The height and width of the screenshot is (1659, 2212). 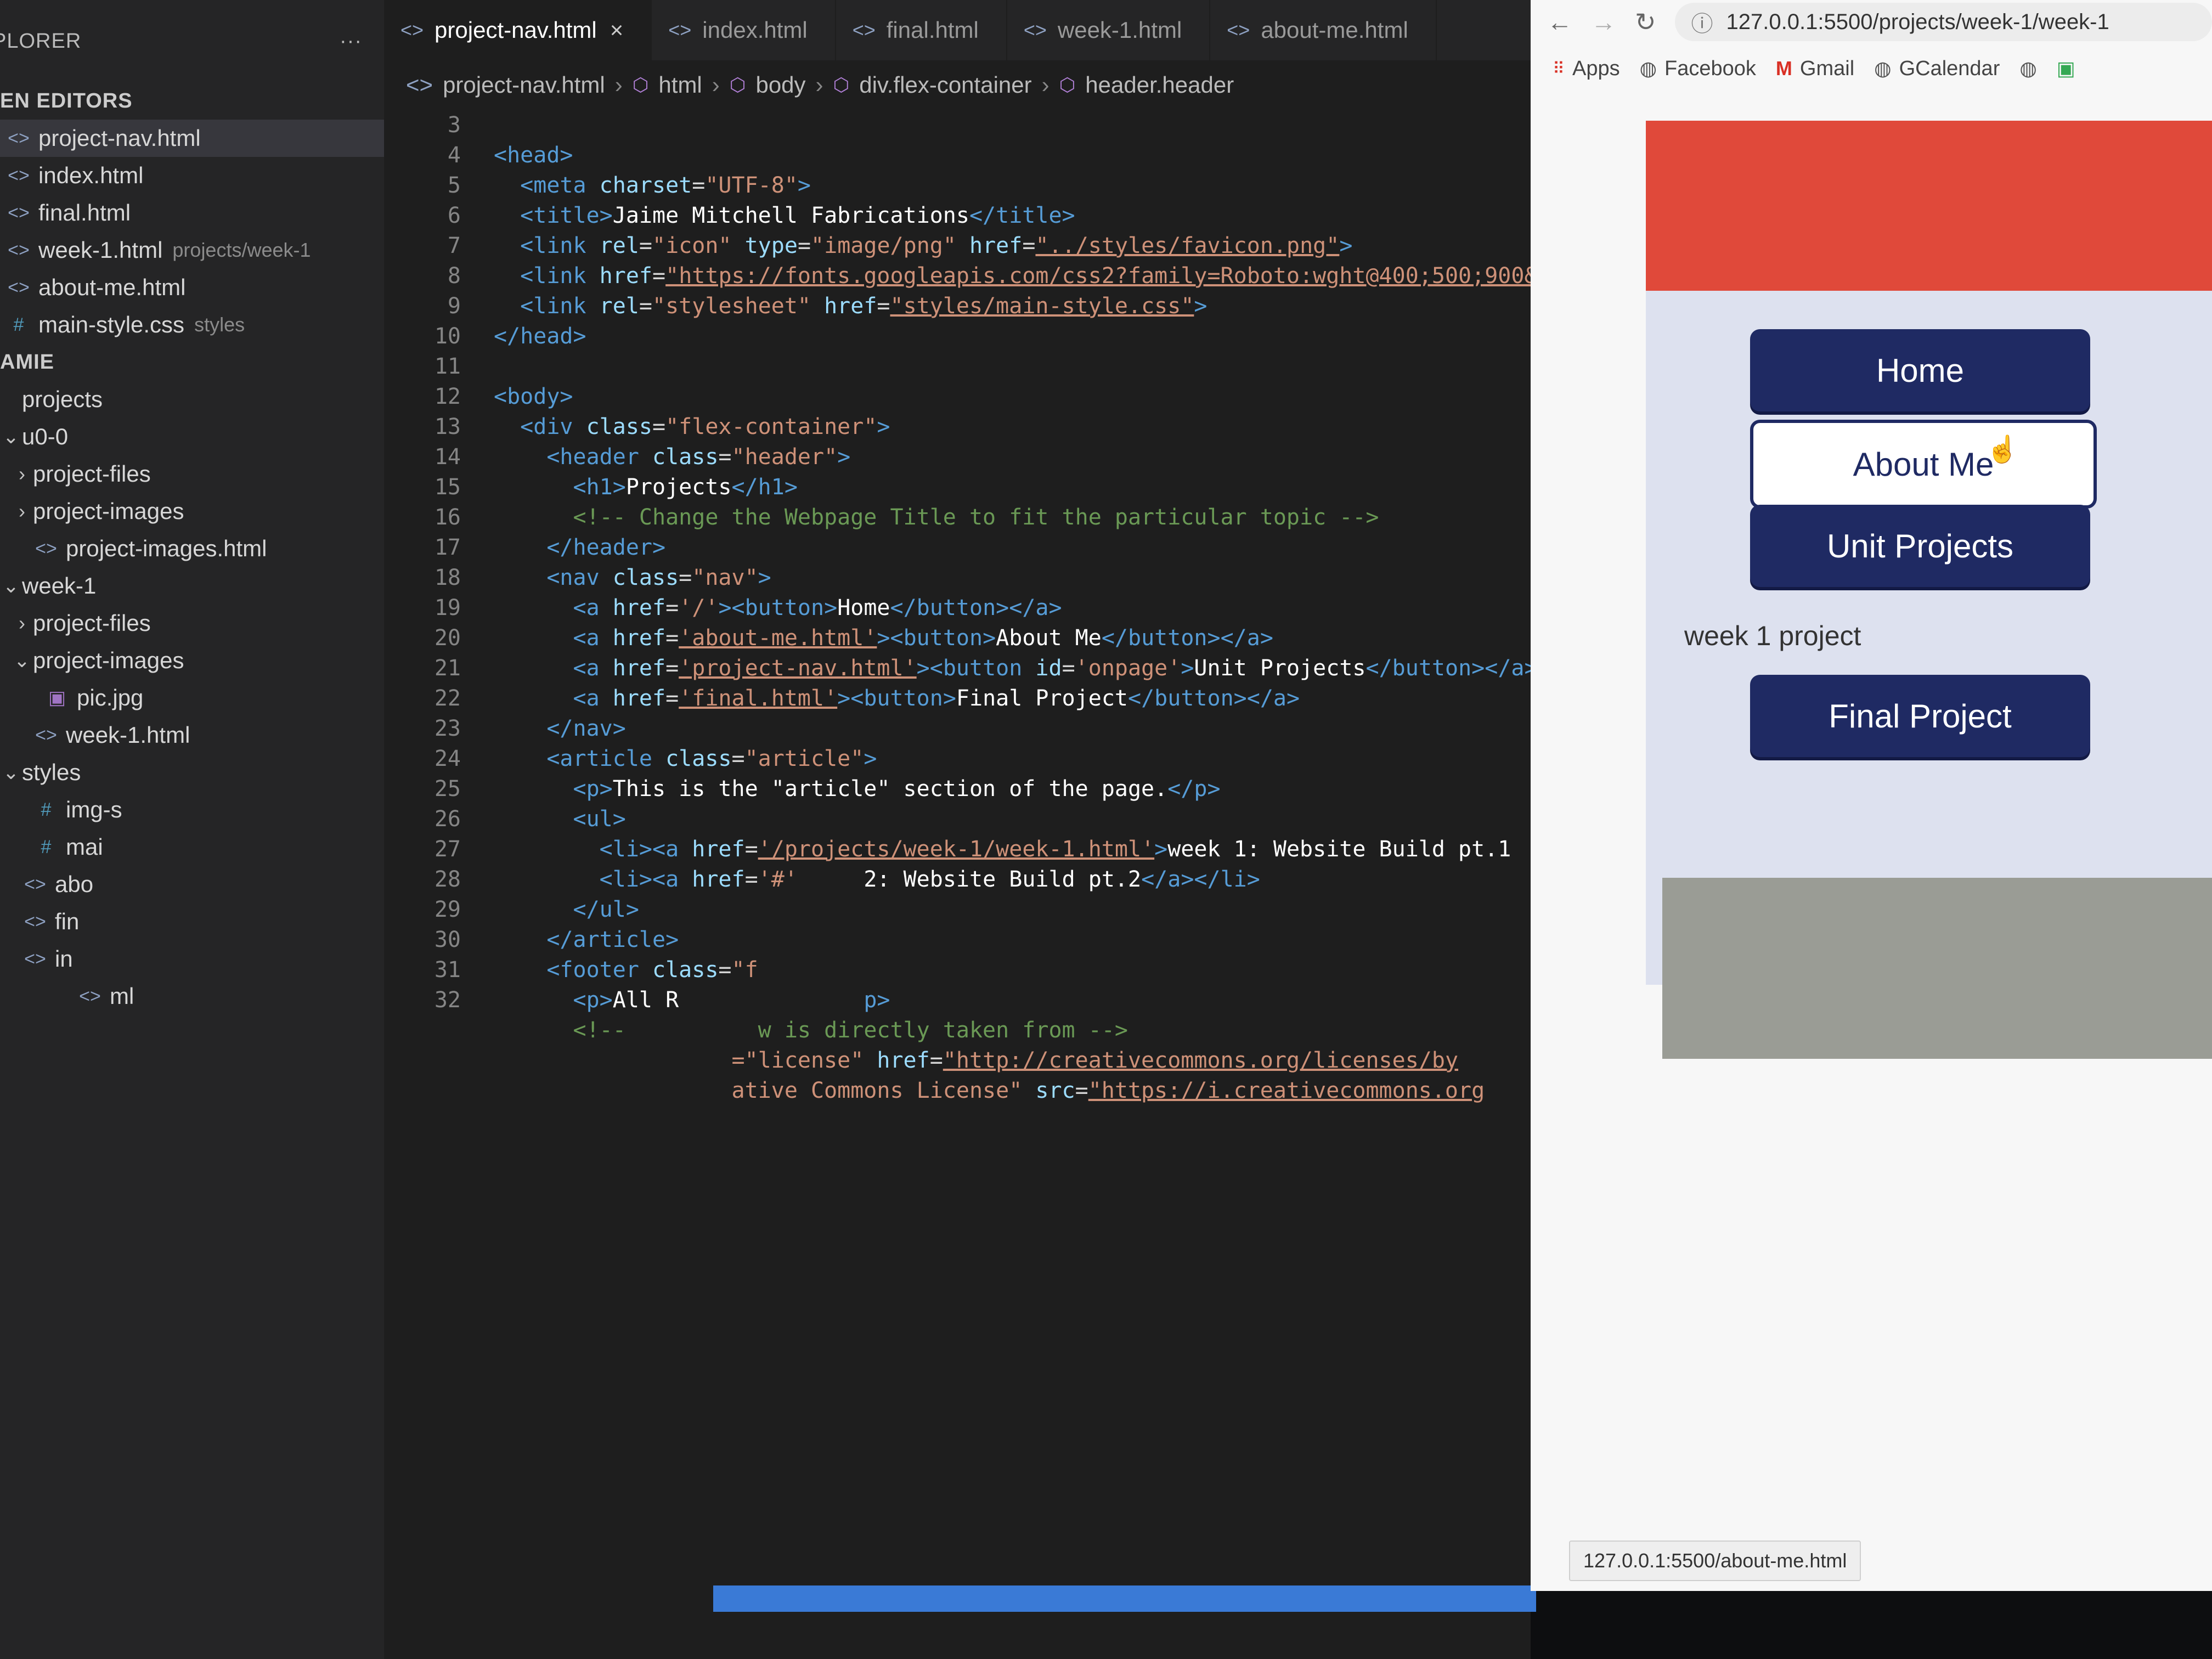 I want to click on tree-item: # img-s, so click(x=192, y=809).